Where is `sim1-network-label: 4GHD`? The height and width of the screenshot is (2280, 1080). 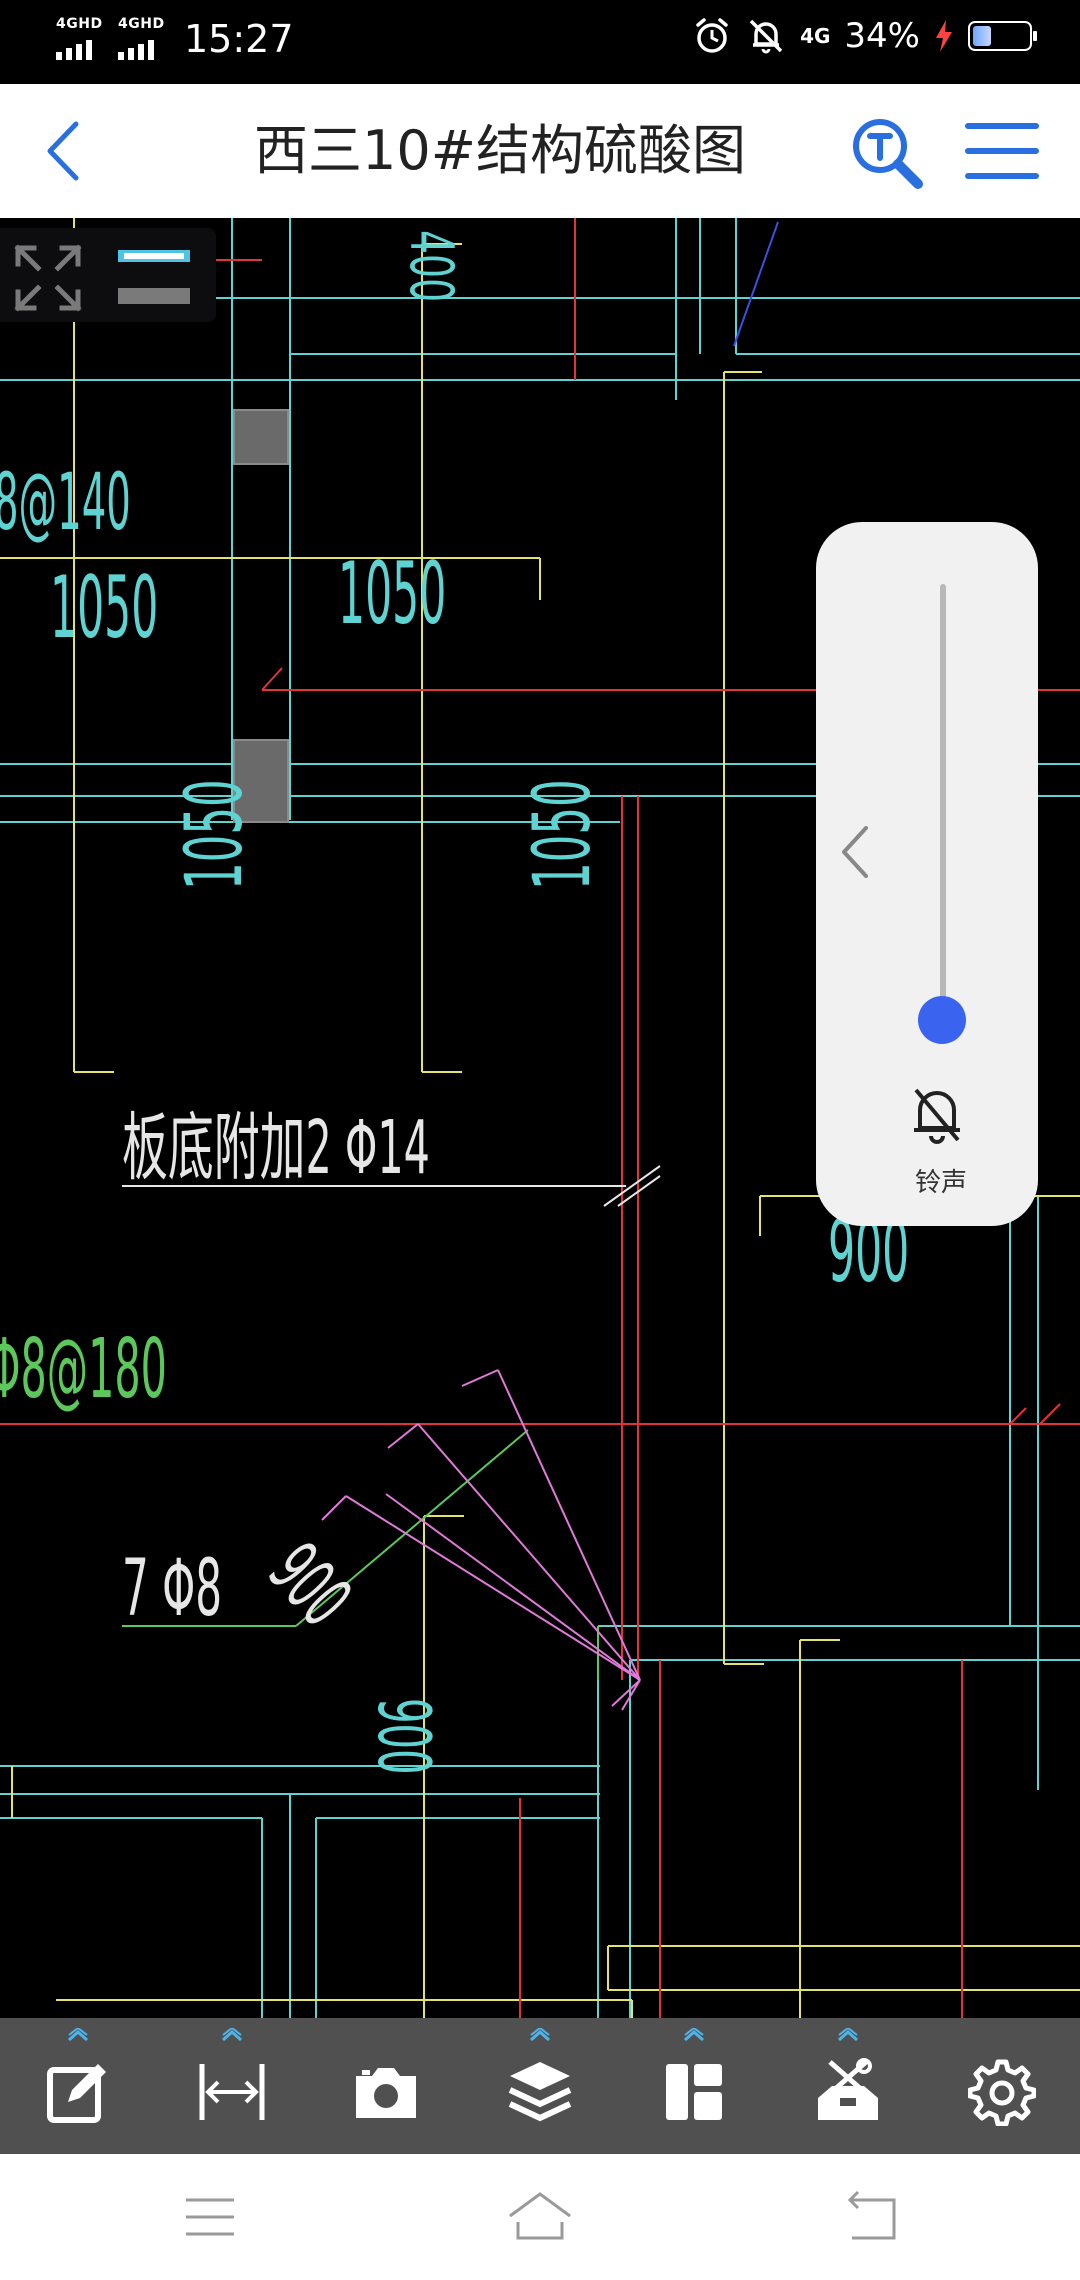
sim1-network-label: 4GHD is located at coordinates (79, 24).